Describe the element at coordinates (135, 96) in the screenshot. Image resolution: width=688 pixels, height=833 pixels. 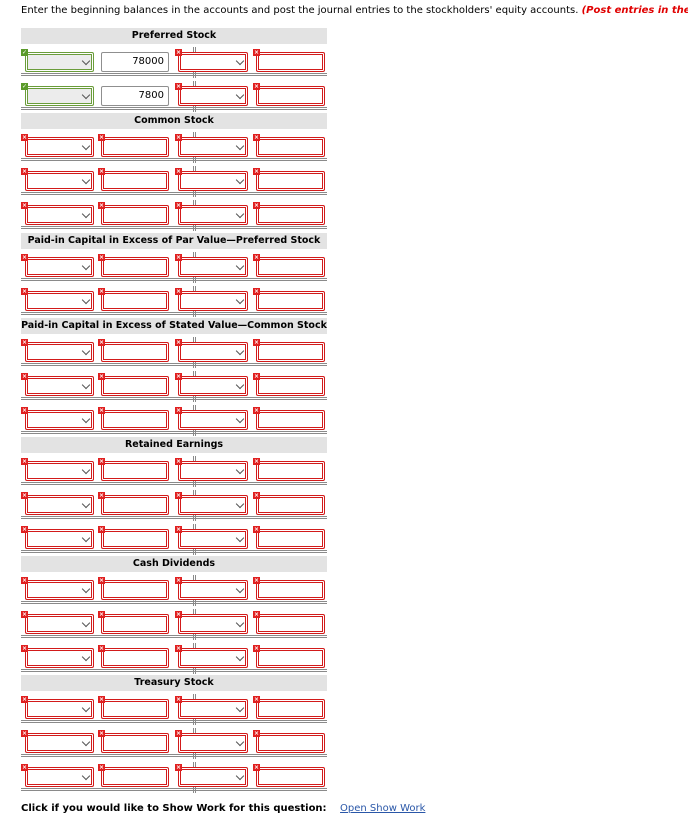
I see `debit-amount-input: 7800` at that location.